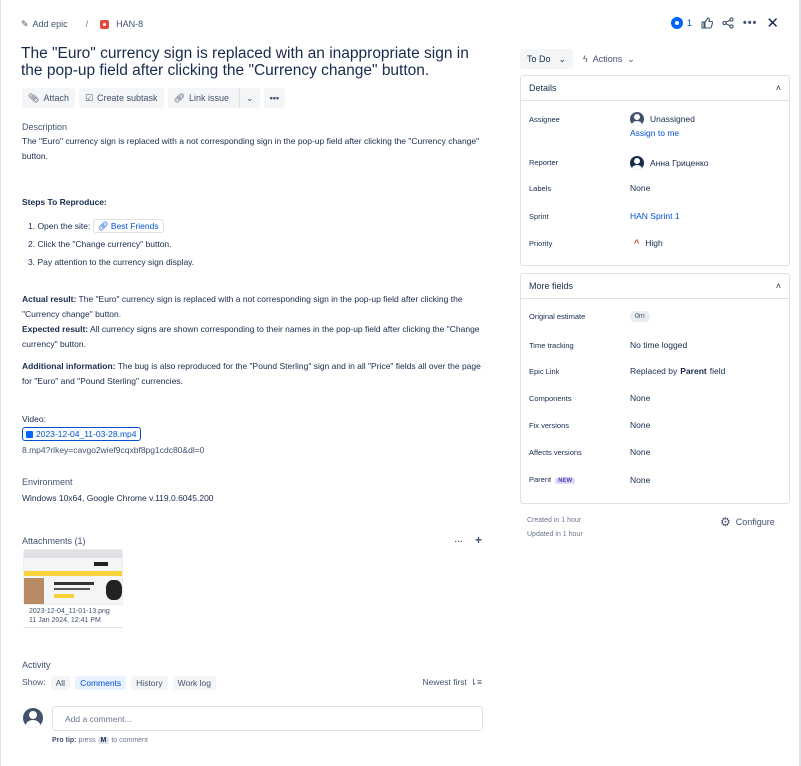 The height and width of the screenshot is (766, 801). What do you see at coordinates (34, 682) in the screenshot?
I see `show-label: Show:` at bounding box center [34, 682].